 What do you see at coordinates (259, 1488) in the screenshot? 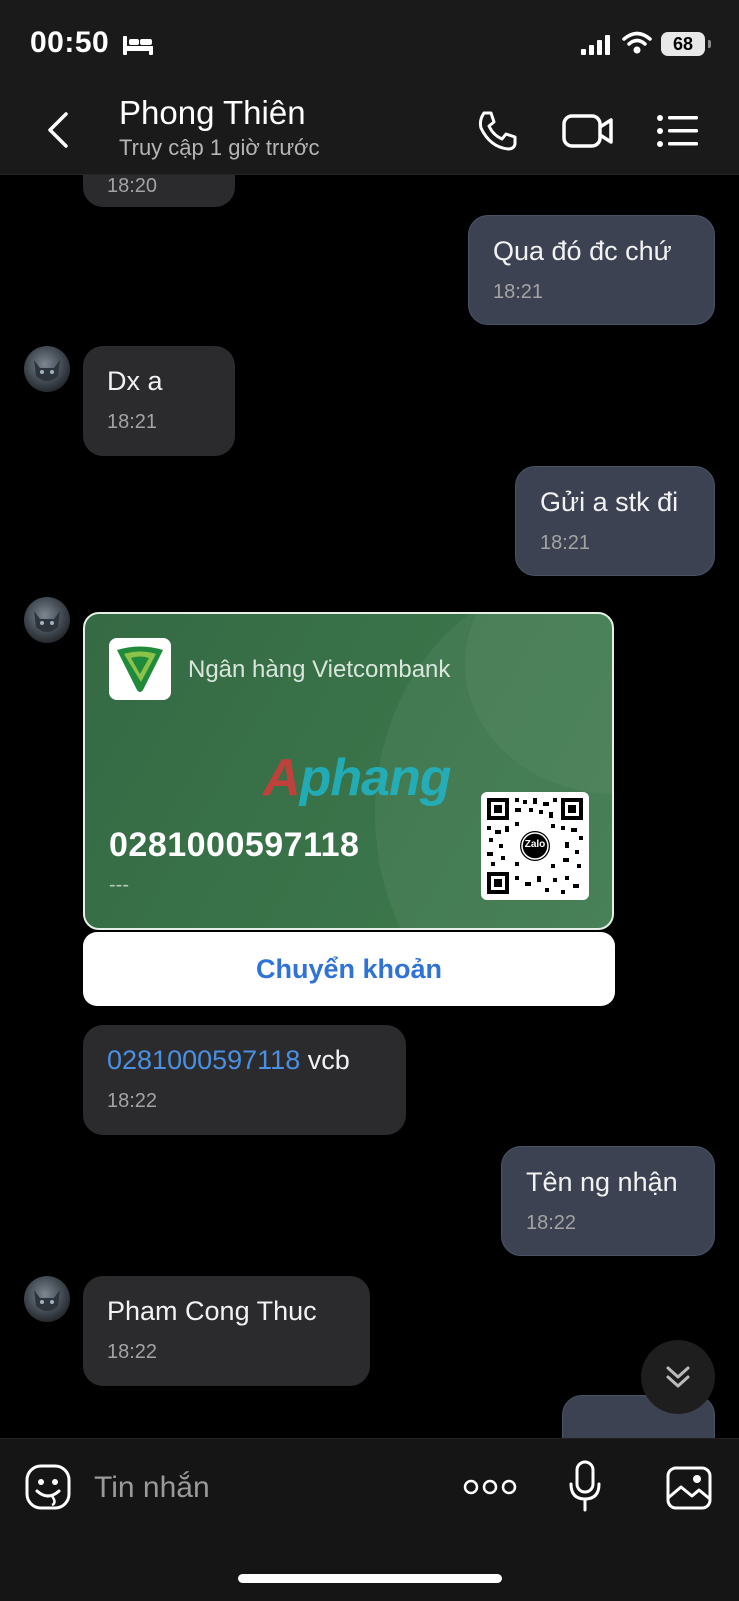
I see `message-input` at bounding box center [259, 1488].